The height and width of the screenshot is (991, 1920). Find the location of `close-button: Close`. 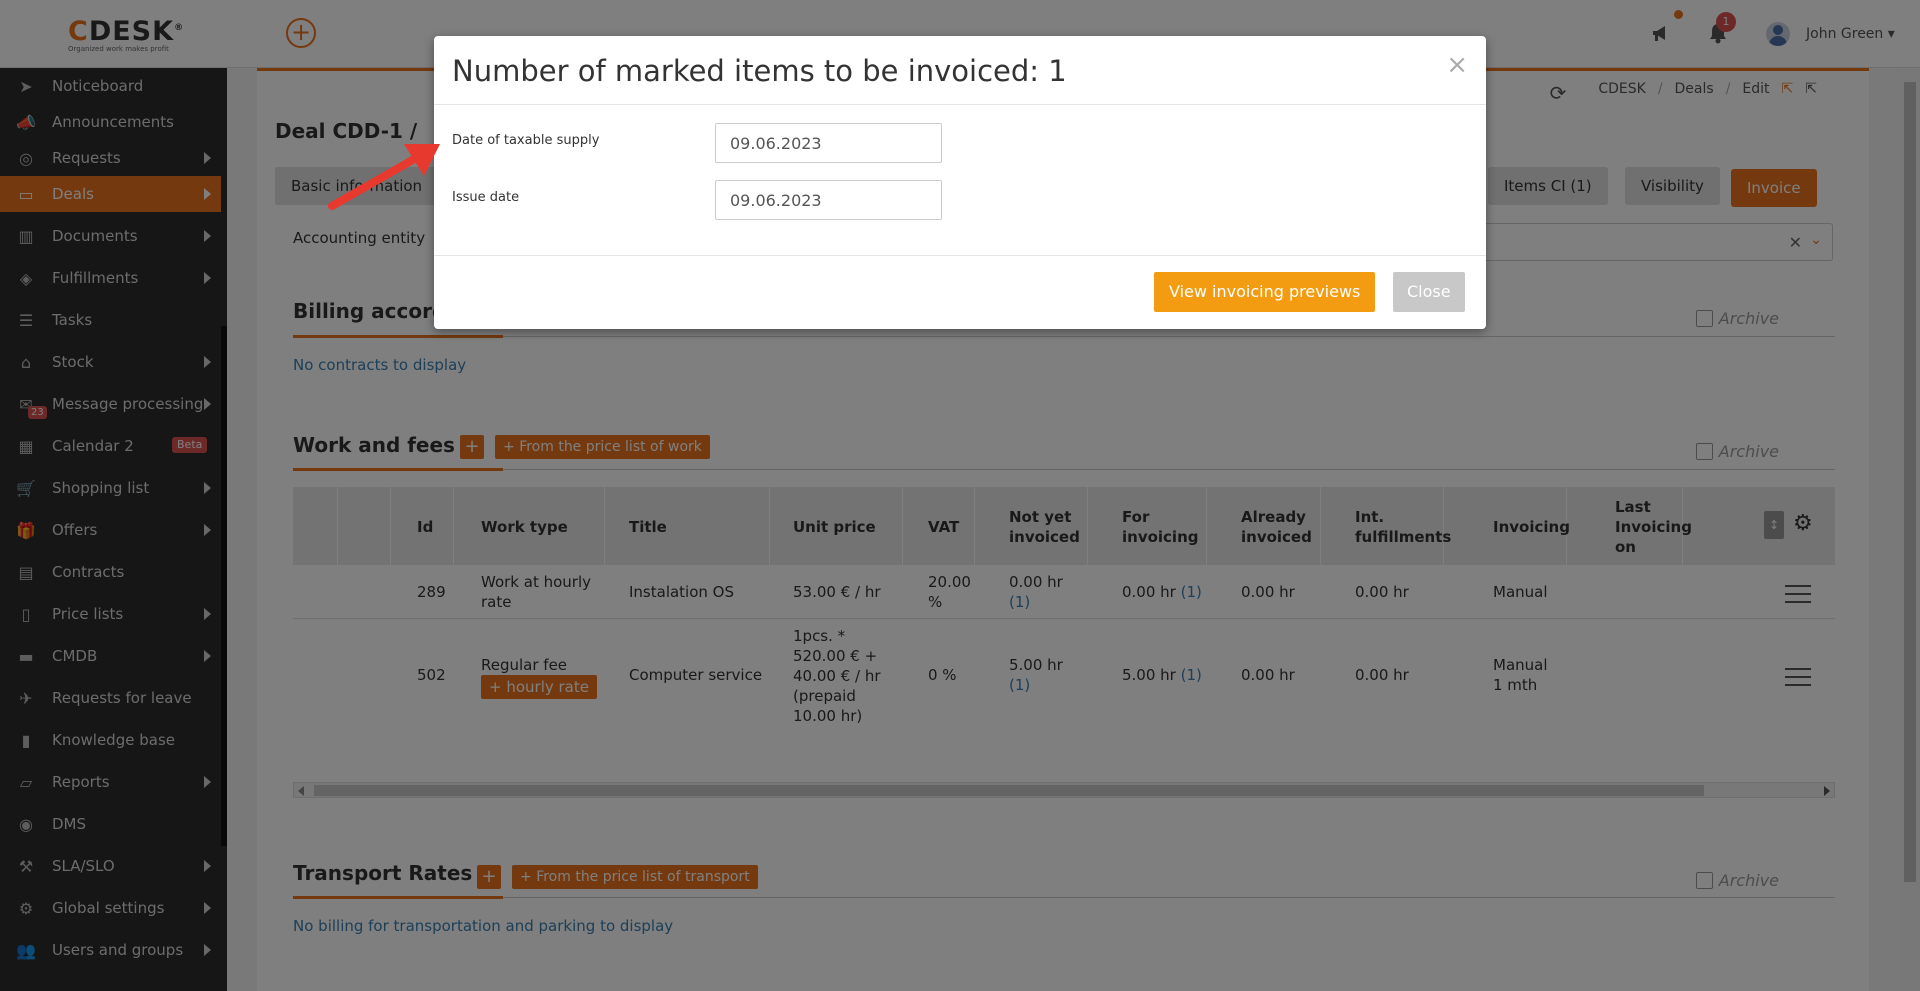

close-button: Close is located at coordinates (1429, 292).